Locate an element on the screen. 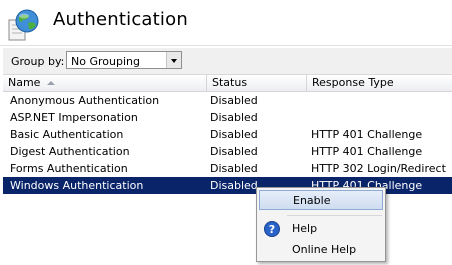  page-title: Authentication is located at coordinates (120, 19).